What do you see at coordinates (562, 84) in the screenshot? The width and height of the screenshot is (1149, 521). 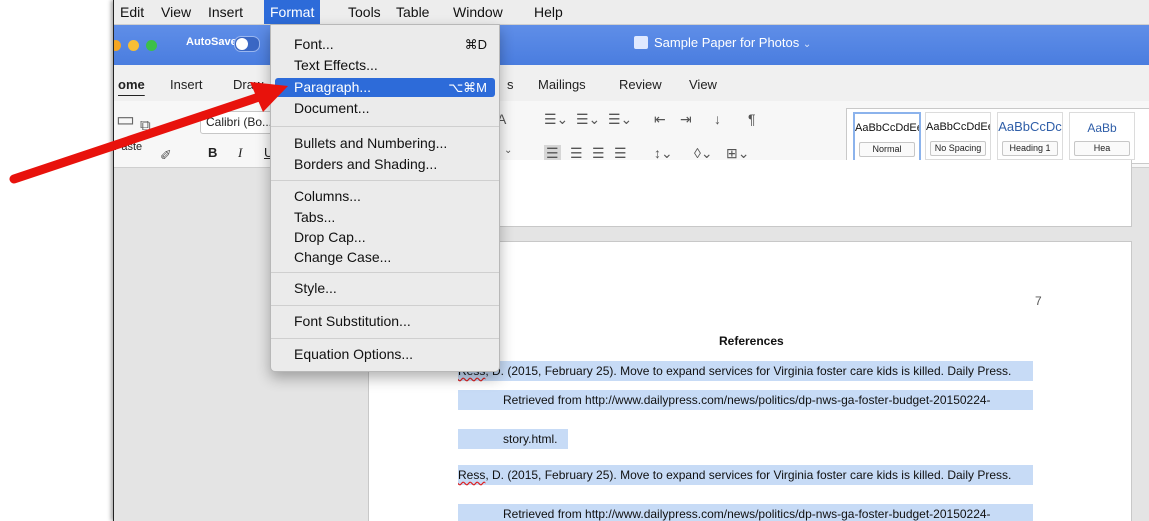 I see `tab-mailings: Mailings` at bounding box center [562, 84].